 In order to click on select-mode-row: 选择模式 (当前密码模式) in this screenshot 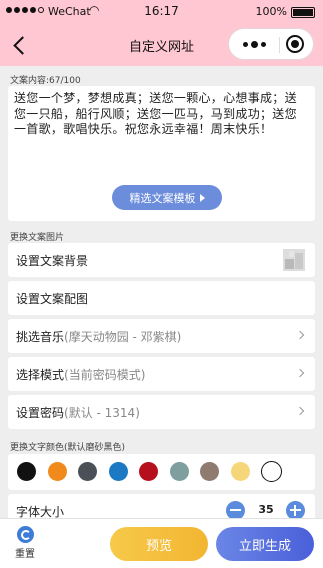, I will do `click(161, 374)`.